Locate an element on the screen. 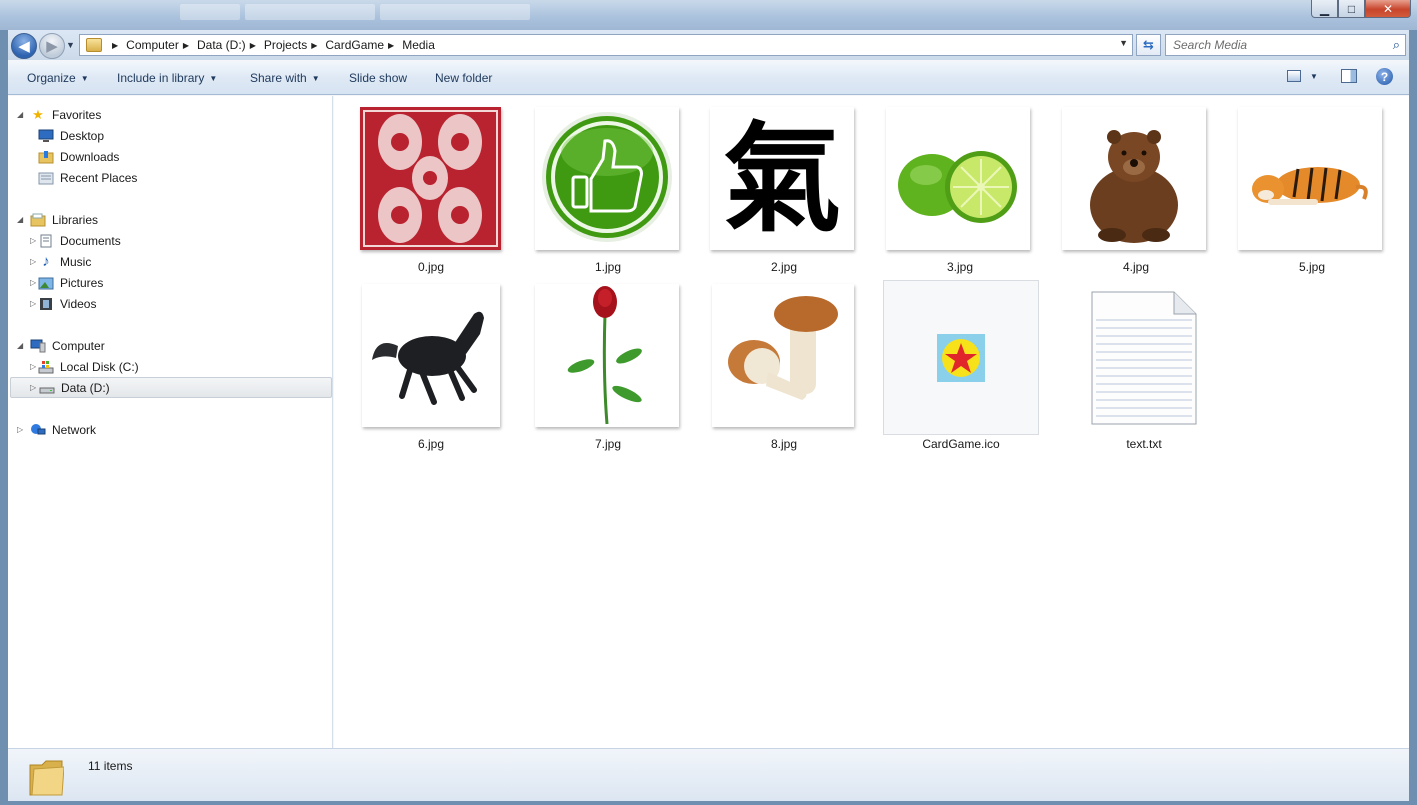  file-name: 4.jpg is located at coordinates (1136, 267).